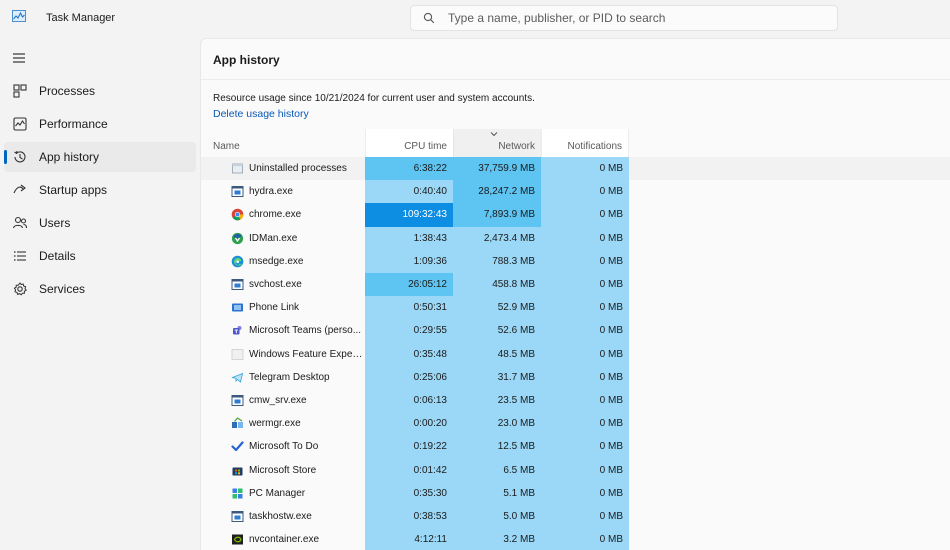  What do you see at coordinates (409, 424) in the screenshot?
I see `cell-cpu-time: 0:00:20` at bounding box center [409, 424].